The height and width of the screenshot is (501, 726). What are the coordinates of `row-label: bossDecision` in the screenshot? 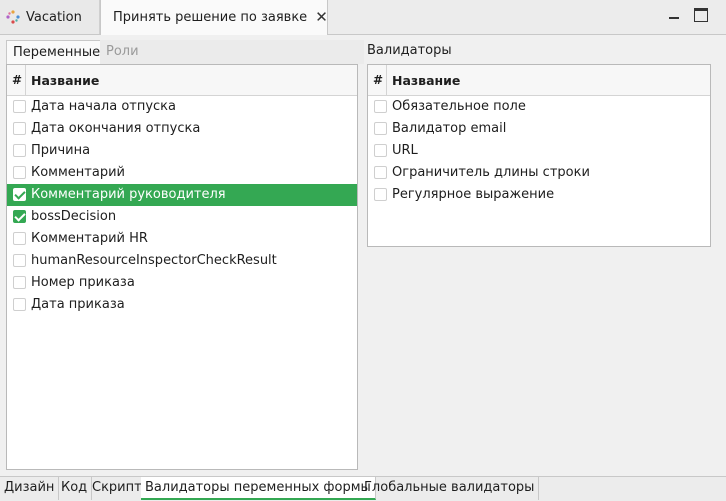 It's located at (74, 216).